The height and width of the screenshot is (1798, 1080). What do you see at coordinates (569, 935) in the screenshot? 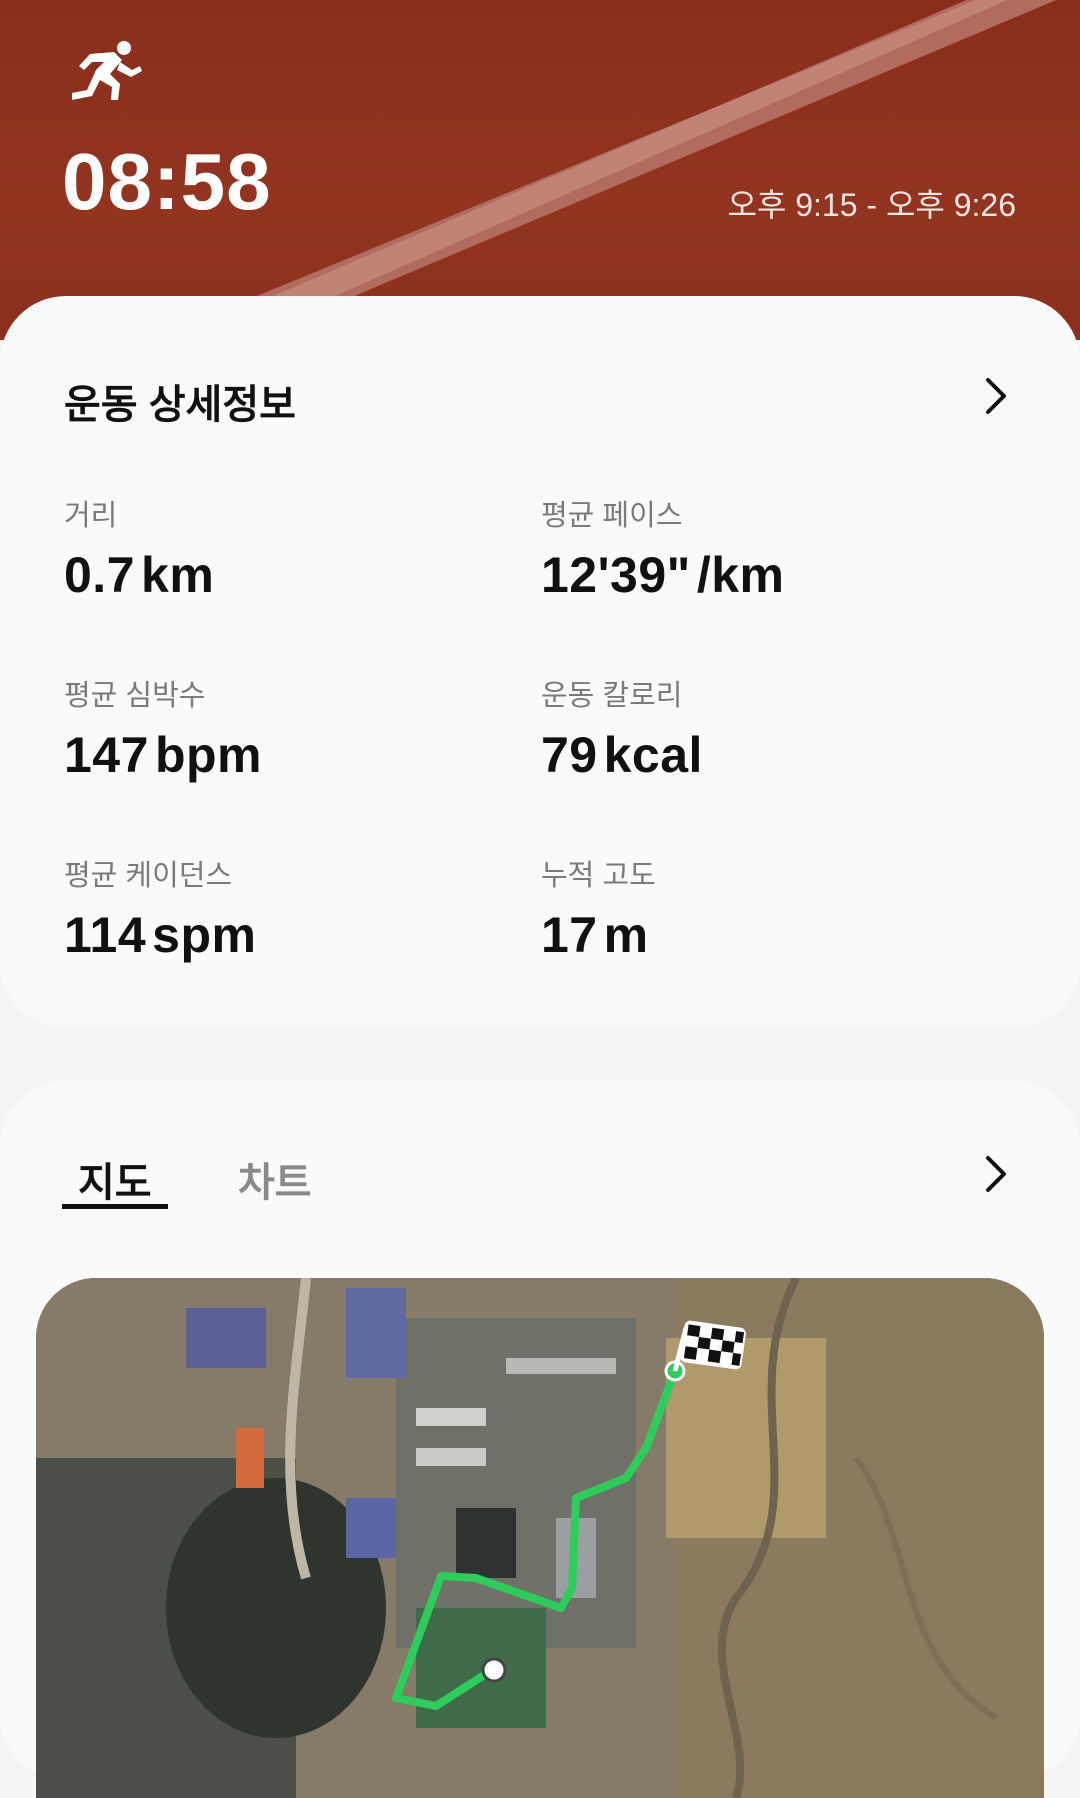
I see `metric-number: 17` at bounding box center [569, 935].